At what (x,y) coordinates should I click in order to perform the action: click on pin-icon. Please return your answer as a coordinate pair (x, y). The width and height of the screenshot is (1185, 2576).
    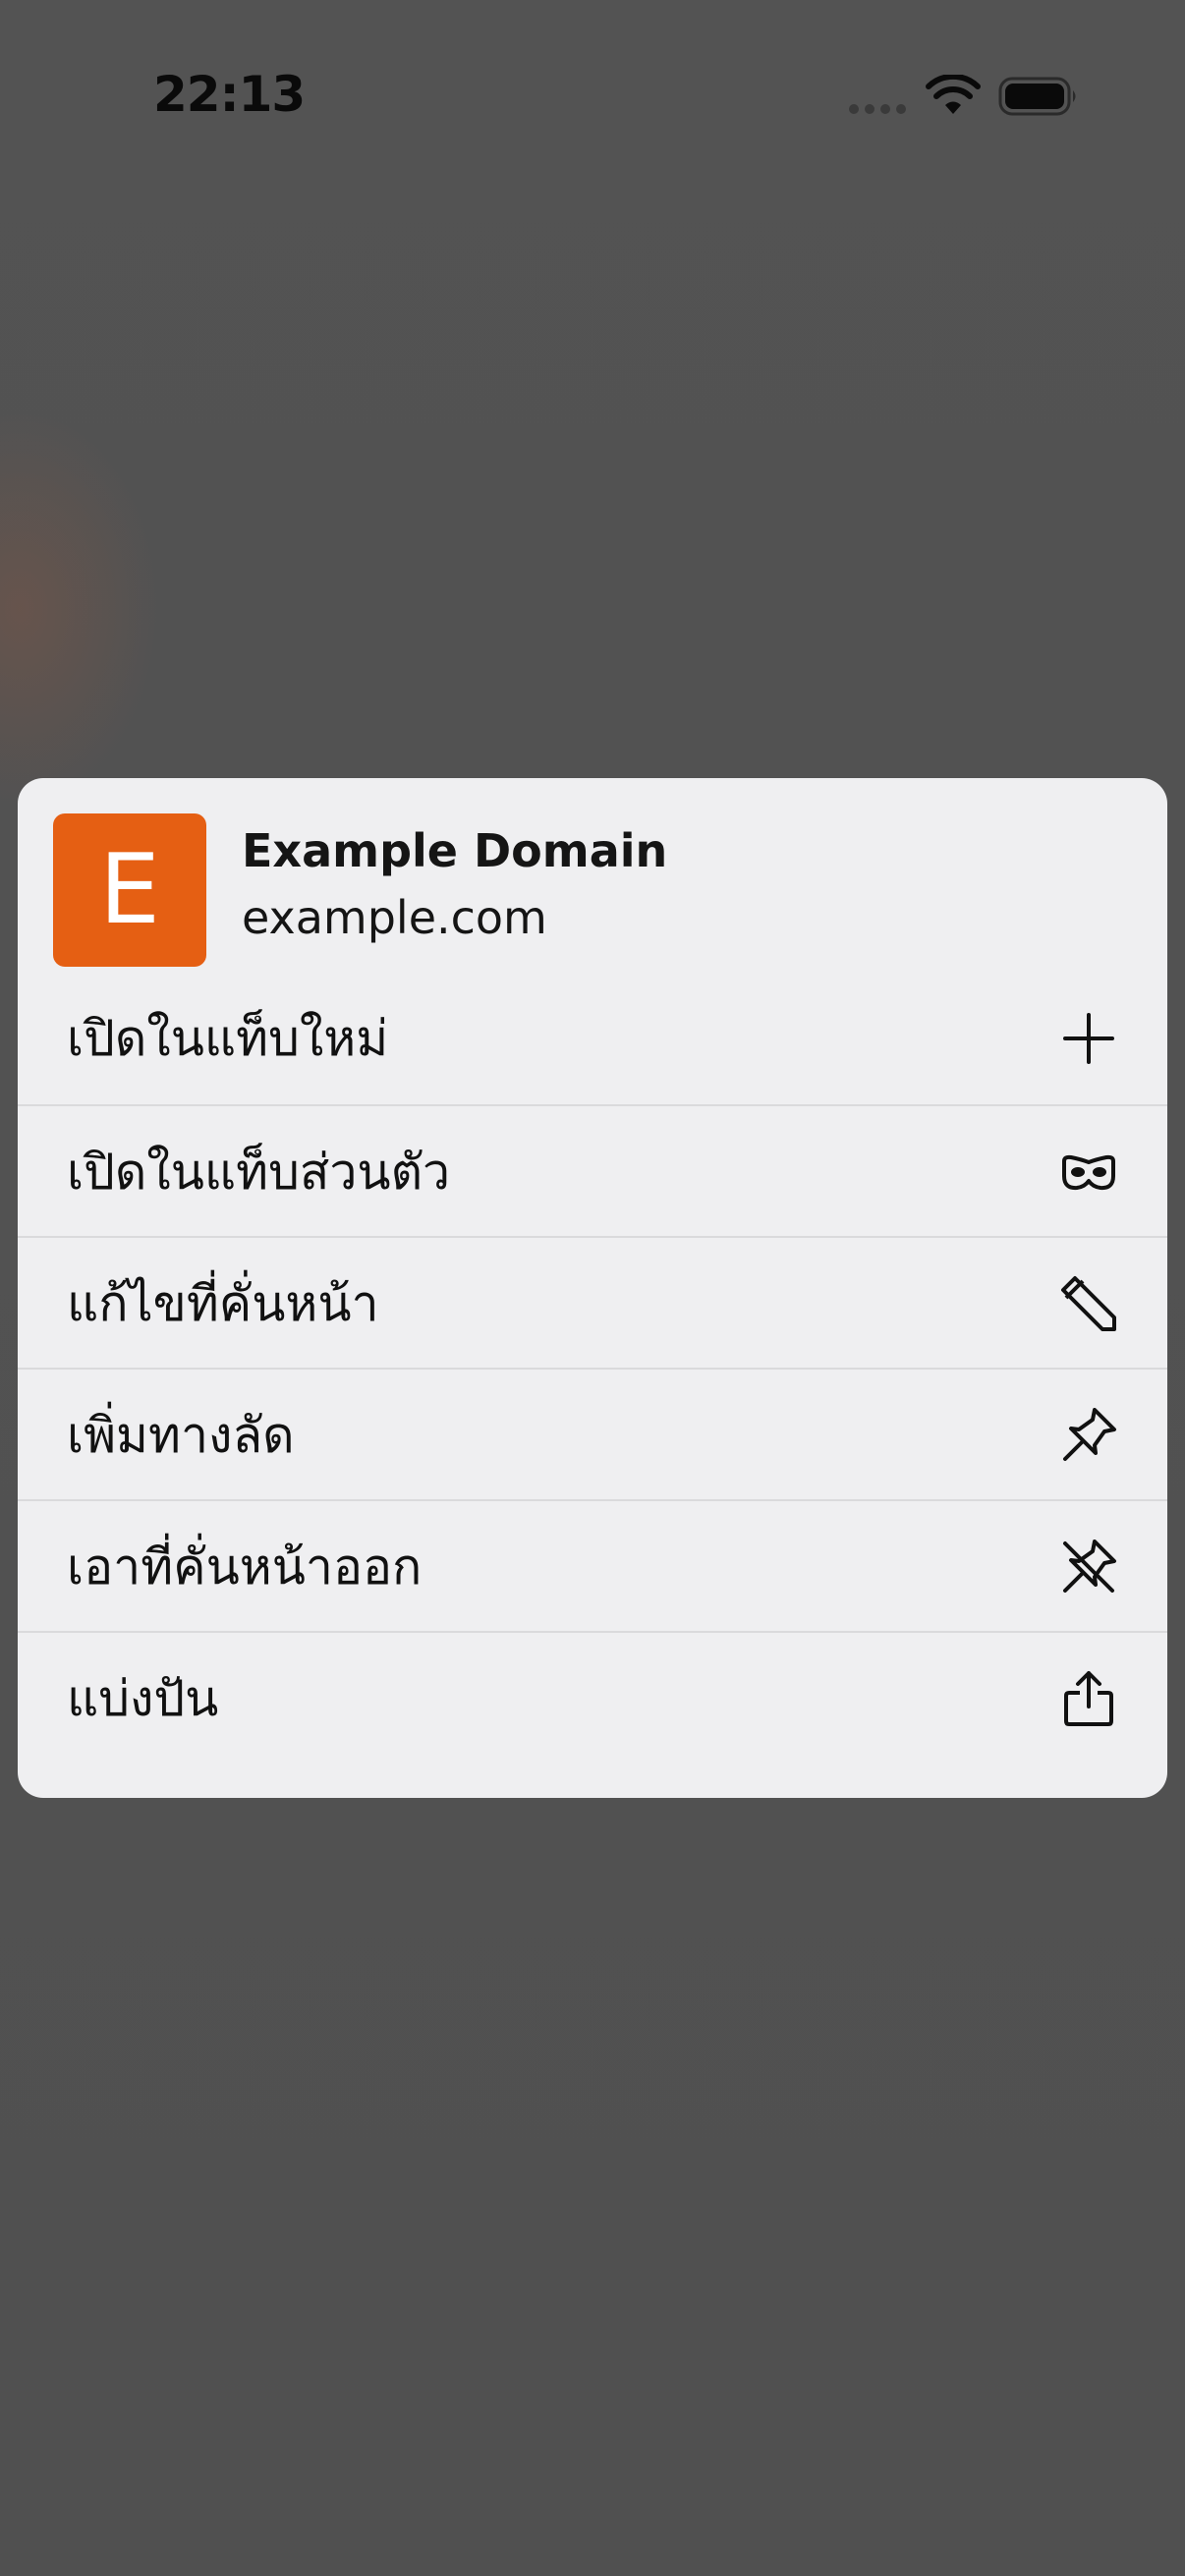
    Looking at the image, I should click on (1088, 1435).